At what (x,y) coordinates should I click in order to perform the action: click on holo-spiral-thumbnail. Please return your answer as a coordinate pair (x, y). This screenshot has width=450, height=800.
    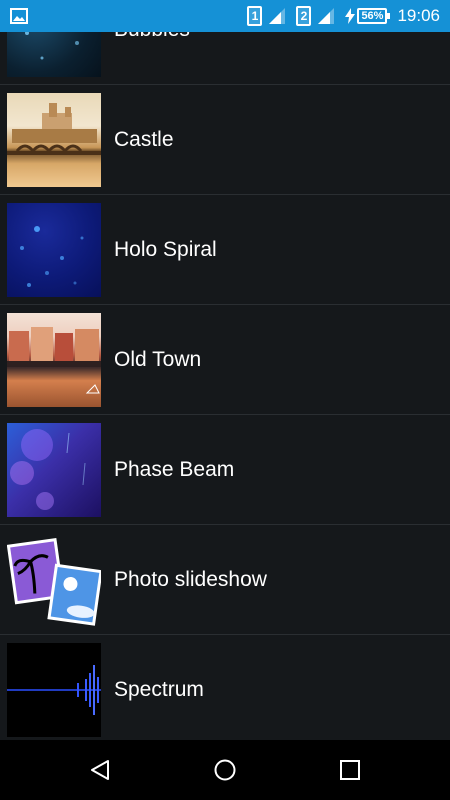
    Looking at the image, I should click on (54, 250).